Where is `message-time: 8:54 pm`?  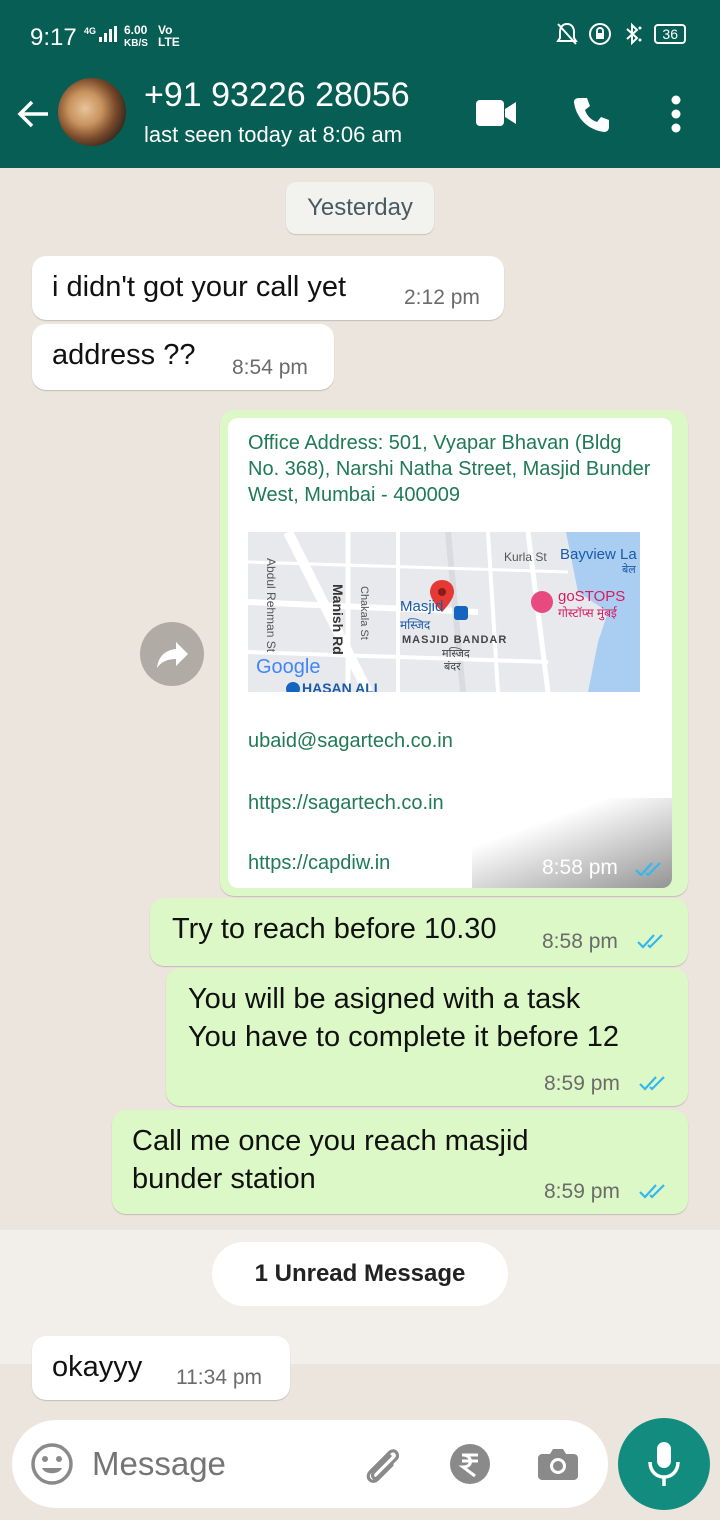 message-time: 8:54 pm is located at coordinates (270, 367).